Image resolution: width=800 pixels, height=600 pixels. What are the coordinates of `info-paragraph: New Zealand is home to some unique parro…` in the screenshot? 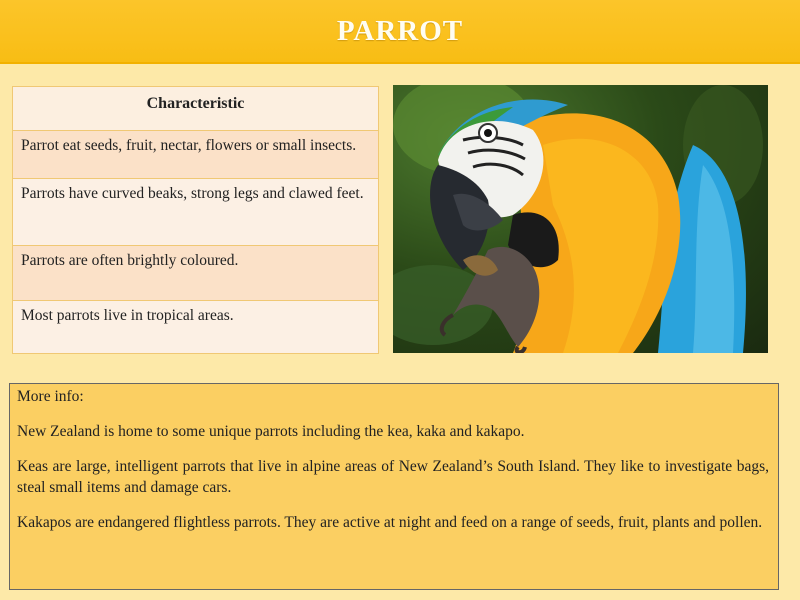 It's located at (271, 431).